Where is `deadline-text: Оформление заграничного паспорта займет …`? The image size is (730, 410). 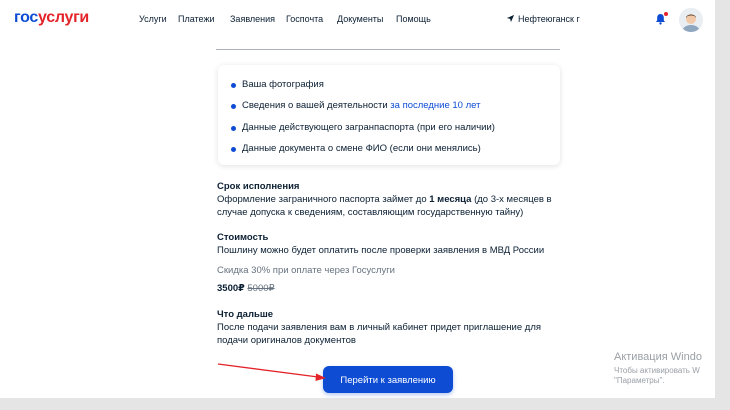 deadline-text: Оформление заграничного паспорта займет … is located at coordinates (384, 199).